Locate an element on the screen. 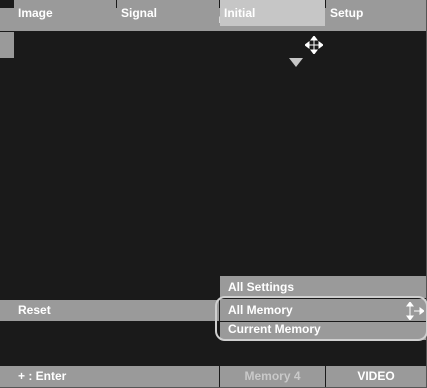  active-tab-pointer is located at coordinates (296, 62).